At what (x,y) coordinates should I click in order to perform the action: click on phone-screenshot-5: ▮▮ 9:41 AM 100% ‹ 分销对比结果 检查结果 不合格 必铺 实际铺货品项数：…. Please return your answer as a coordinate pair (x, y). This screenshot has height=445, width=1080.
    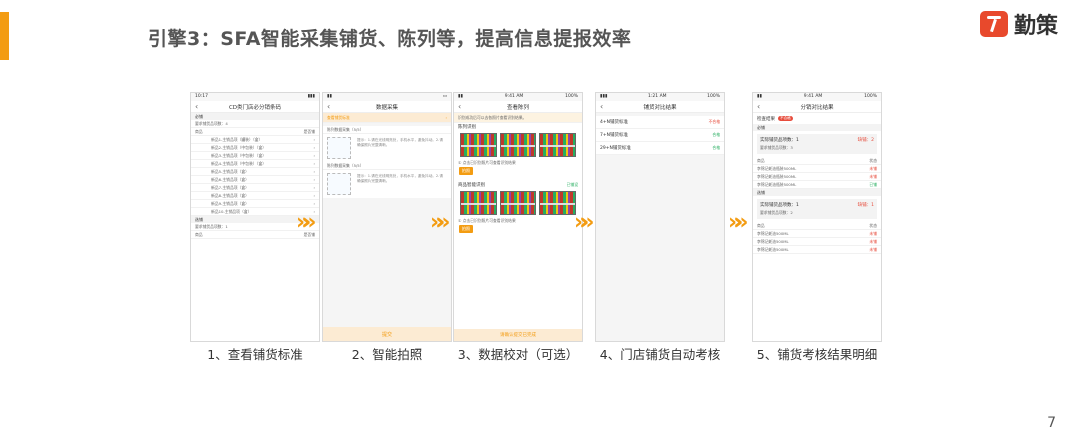
    Looking at the image, I should click on (817, 217).